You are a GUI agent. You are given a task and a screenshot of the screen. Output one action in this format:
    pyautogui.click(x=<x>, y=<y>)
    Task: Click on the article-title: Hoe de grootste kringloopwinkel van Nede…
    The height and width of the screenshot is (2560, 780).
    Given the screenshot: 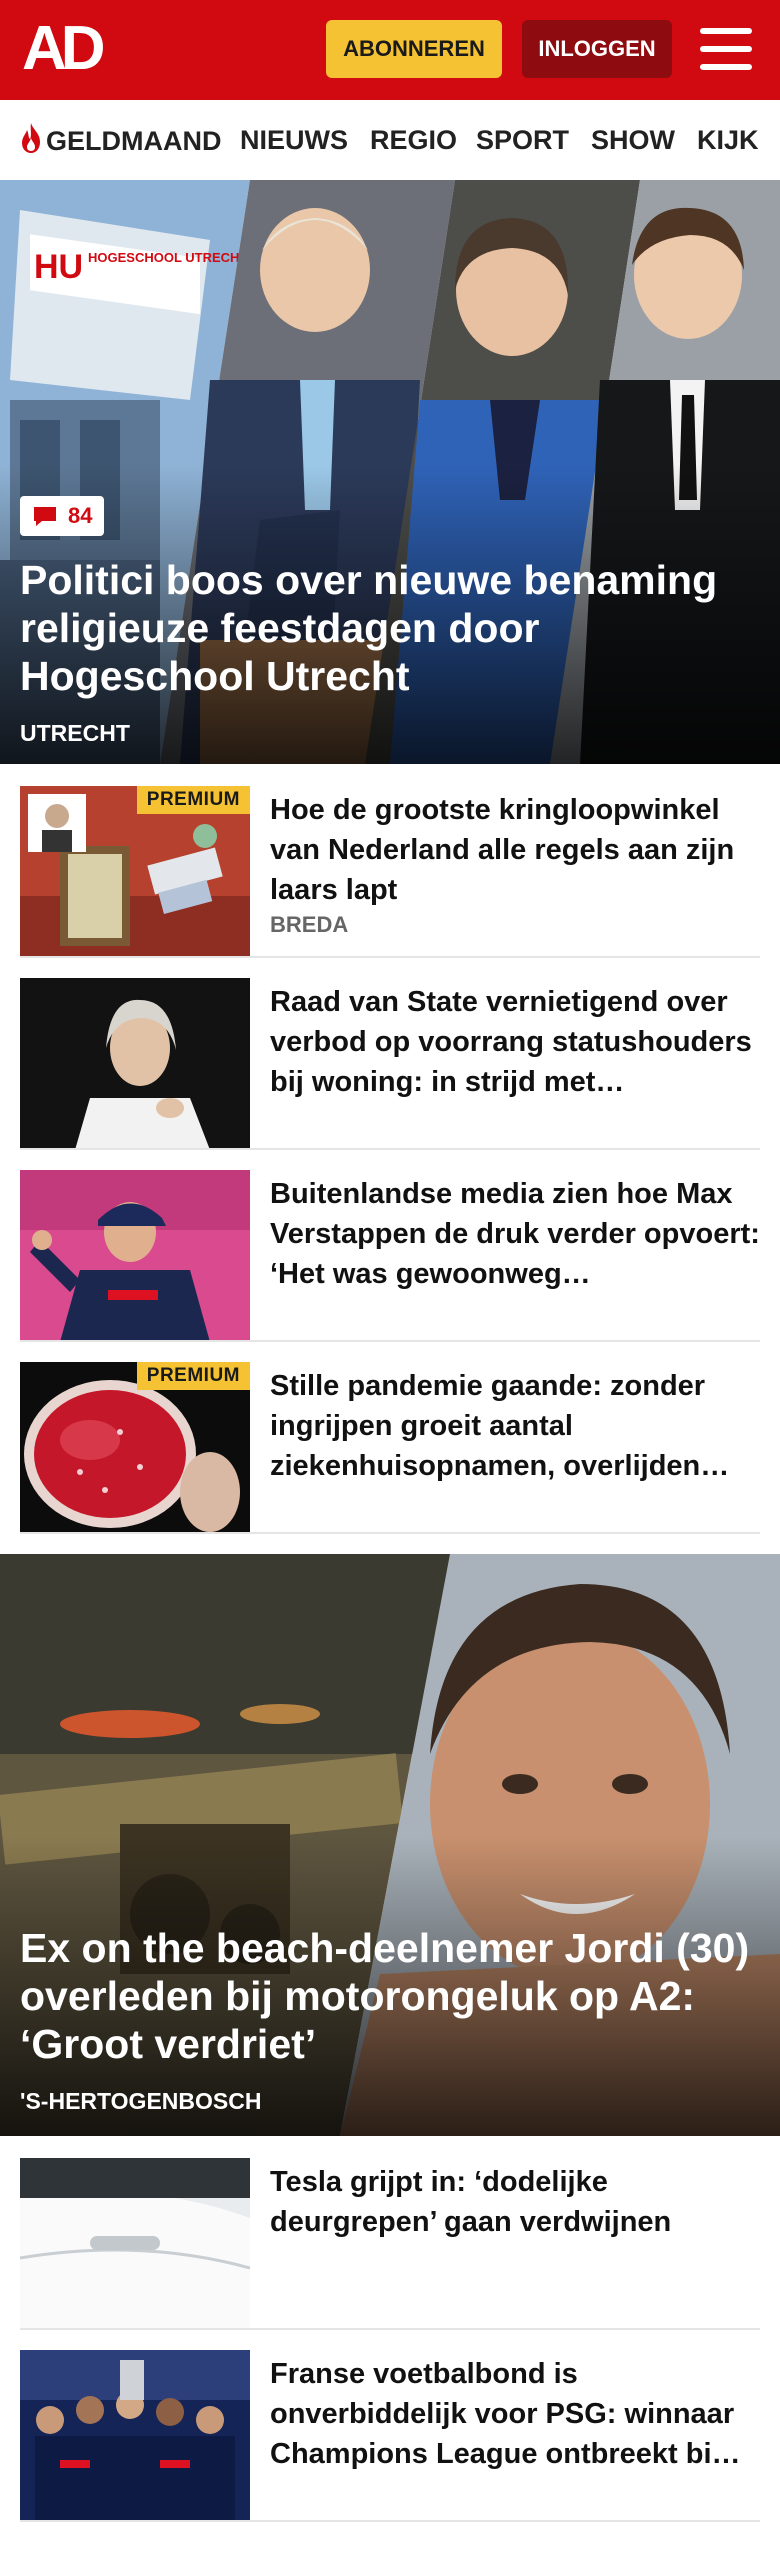 What is the action you would take?
    pyautogui.click(x=515, y=850)
    